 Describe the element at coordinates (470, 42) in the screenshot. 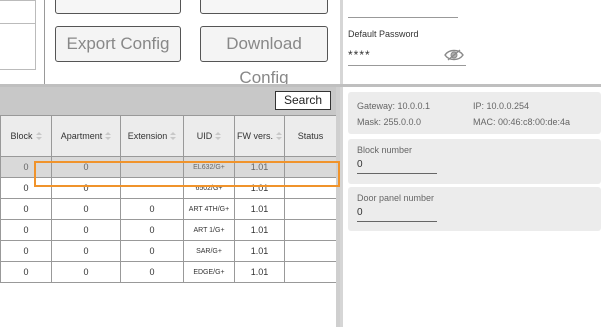

I see `password-area: Default Password ****` at that location.